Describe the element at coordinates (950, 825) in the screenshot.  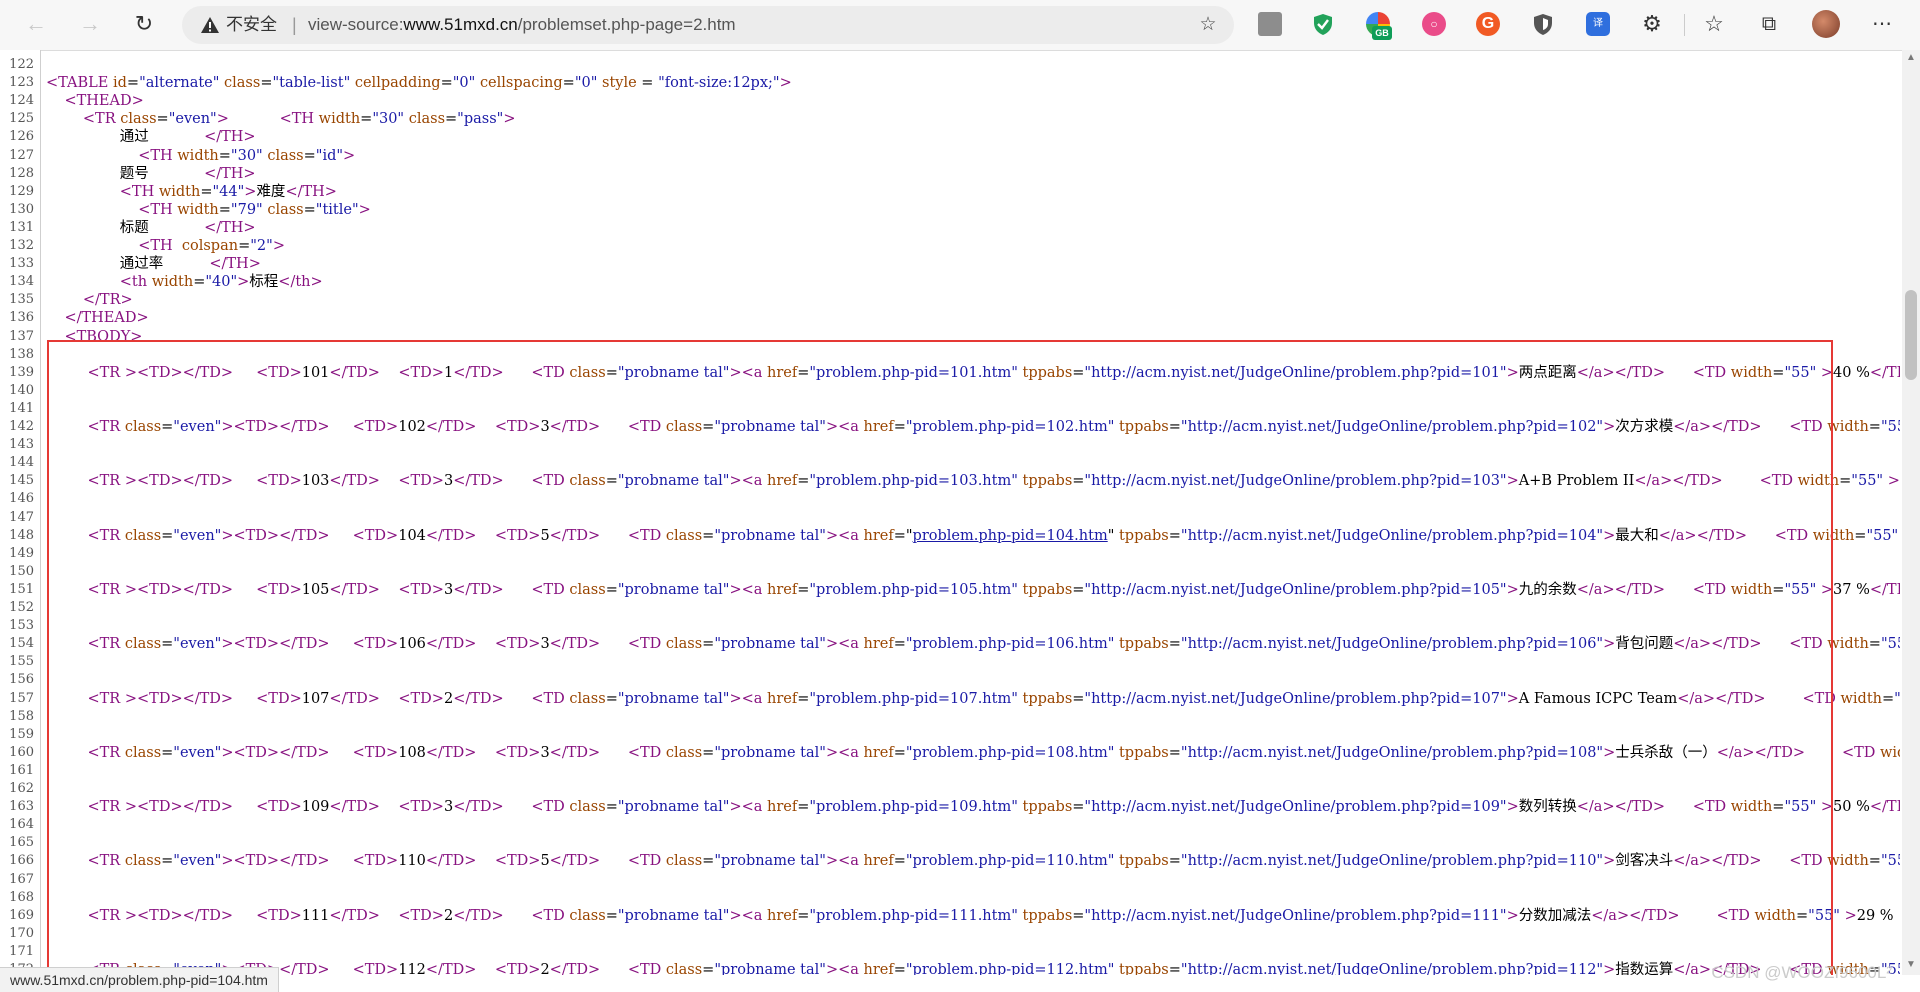
I see `source-line: 164` at that location.